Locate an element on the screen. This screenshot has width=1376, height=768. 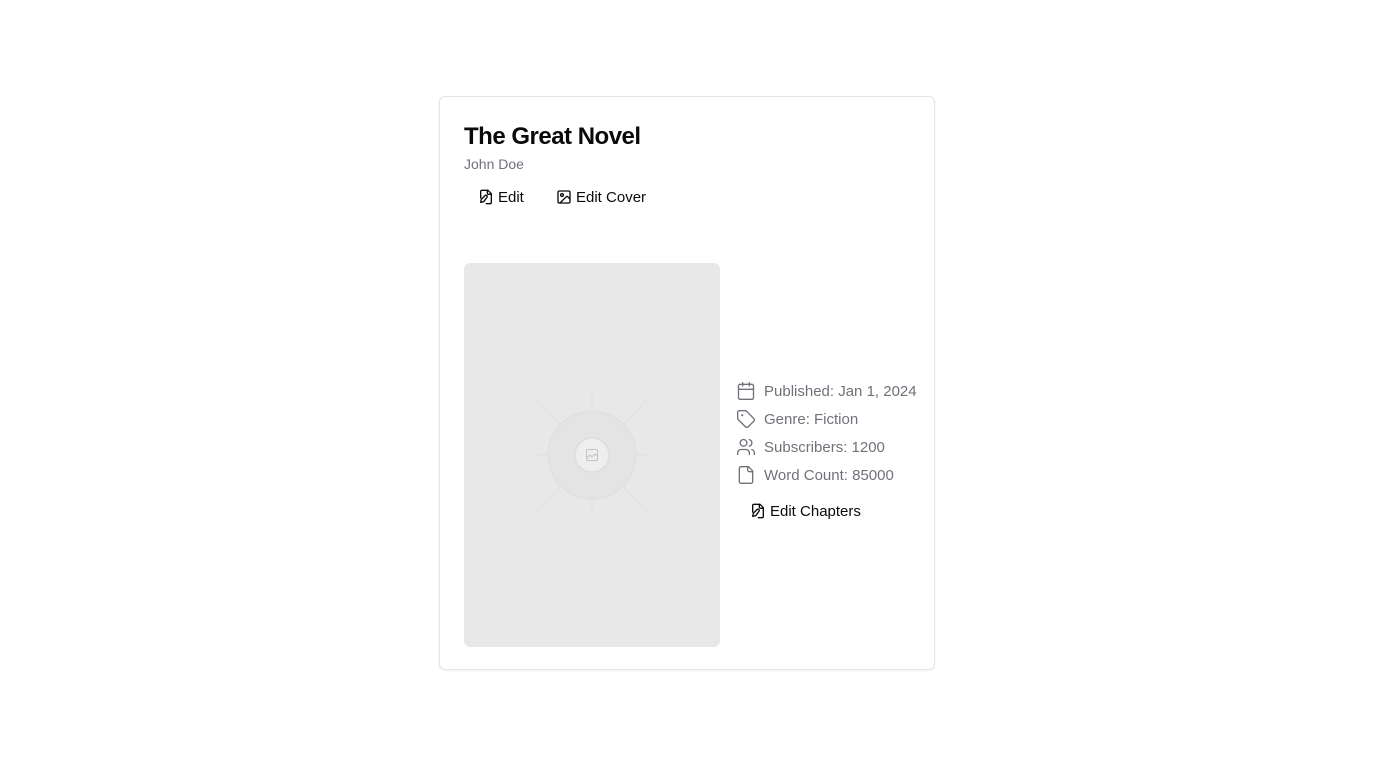
published-text: Published: Jan 1, 2024 is located at coordinates (840, 391).